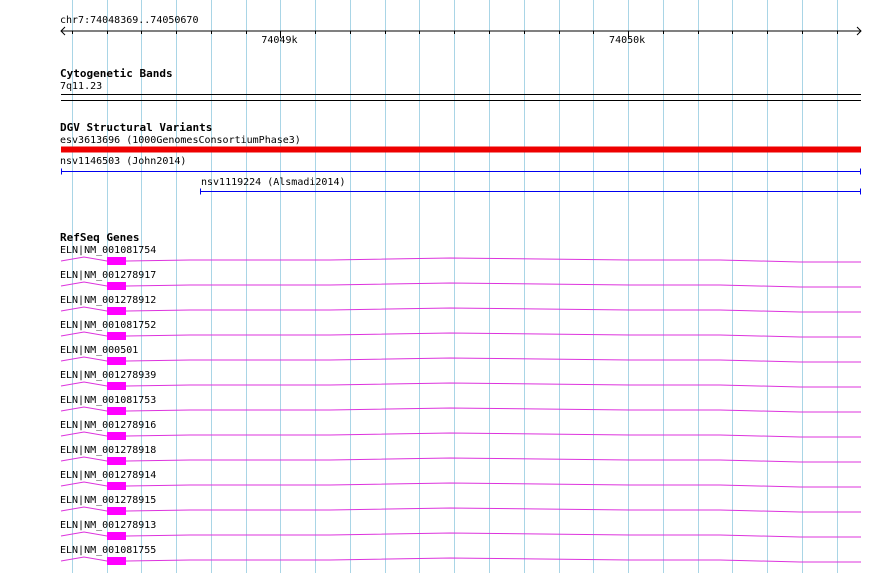  Describe the element at coordinates (100, 237) in the screenshot. I see `refseq-track-title: RefSeq Genes` at that location.